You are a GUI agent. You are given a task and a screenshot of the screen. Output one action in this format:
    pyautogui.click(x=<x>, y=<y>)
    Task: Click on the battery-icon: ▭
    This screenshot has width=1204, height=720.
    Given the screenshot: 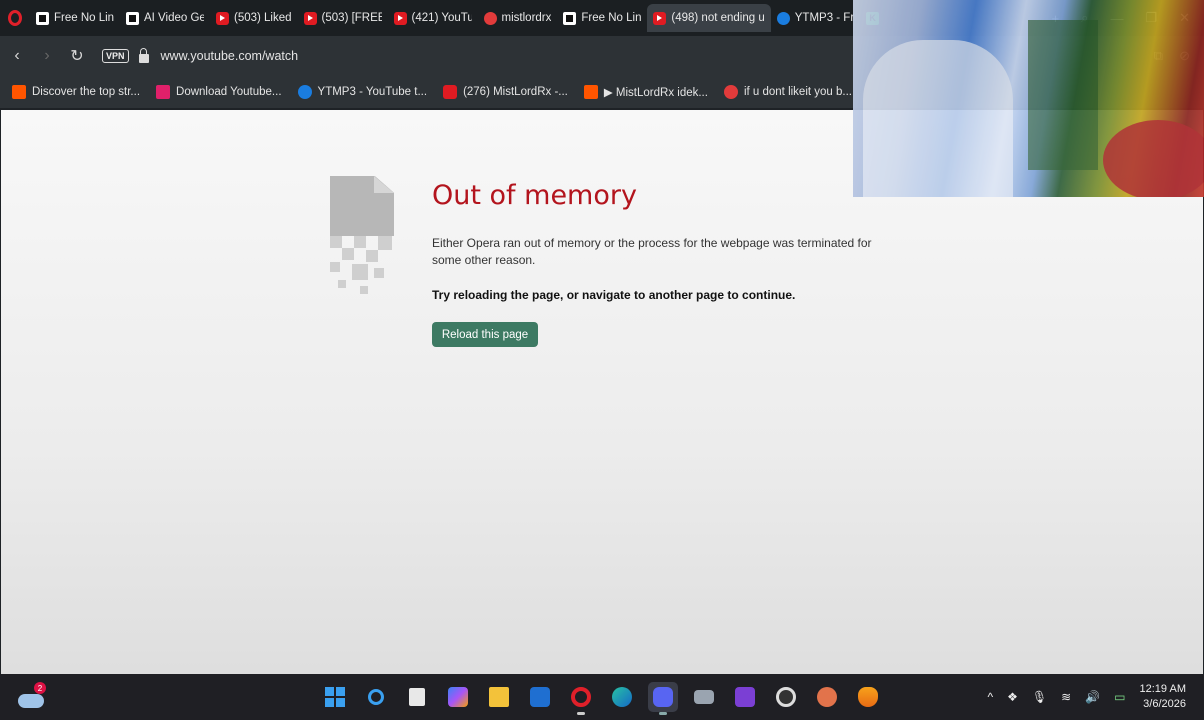 What is the action you would take?
    pyautogui.click(x=1119, y=697)
    